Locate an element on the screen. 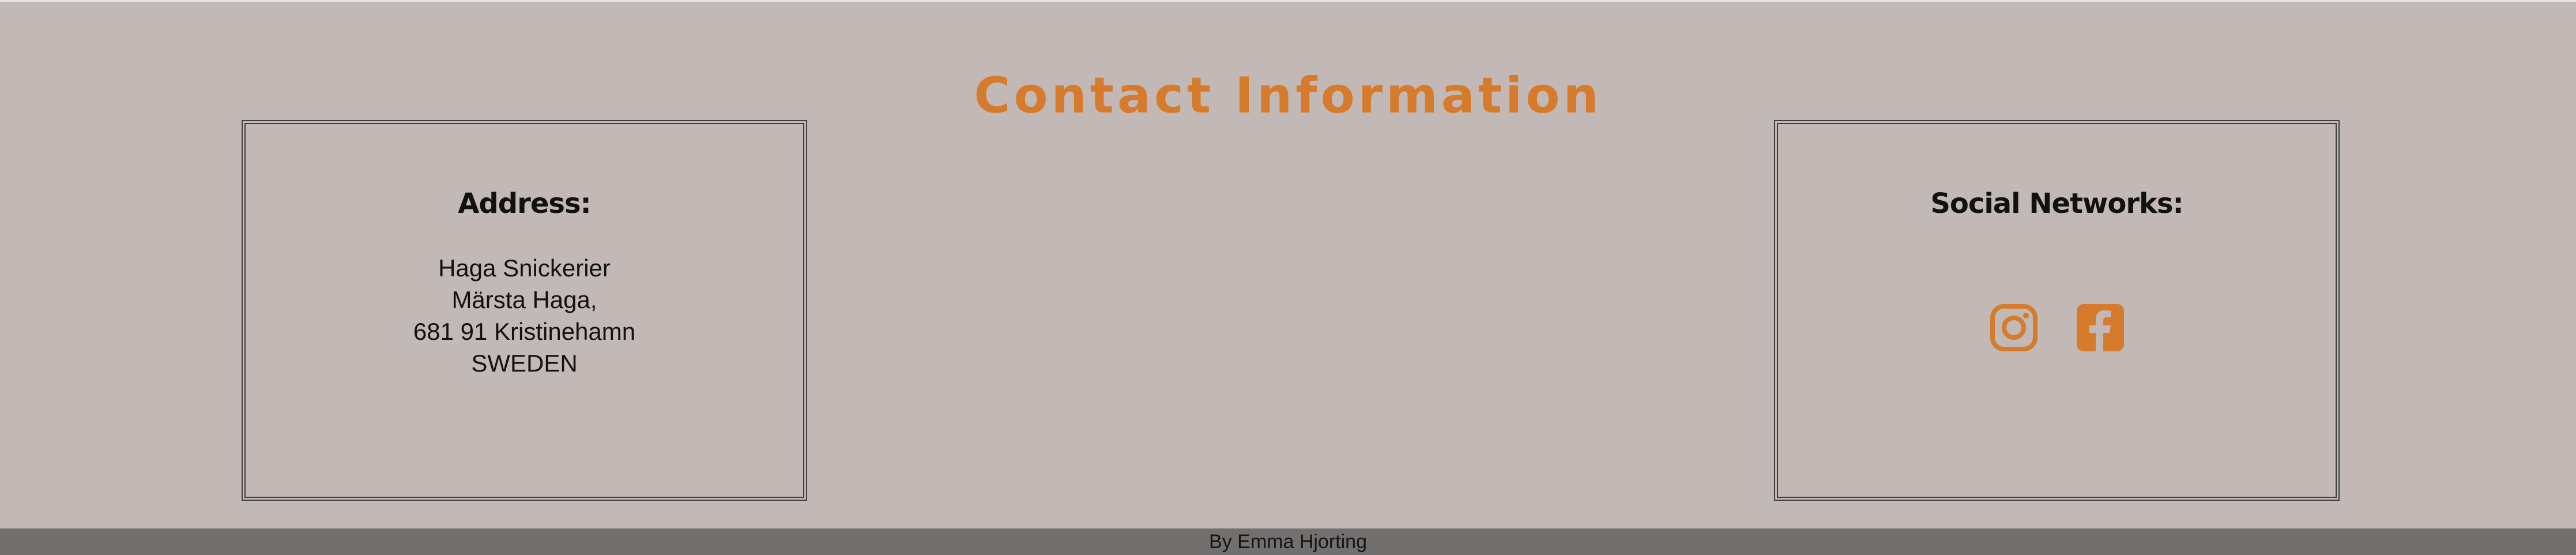 The width and height of the screenshot is (2576, 555). address-line: Märsta Haga, is located at coordinates (524, 299).